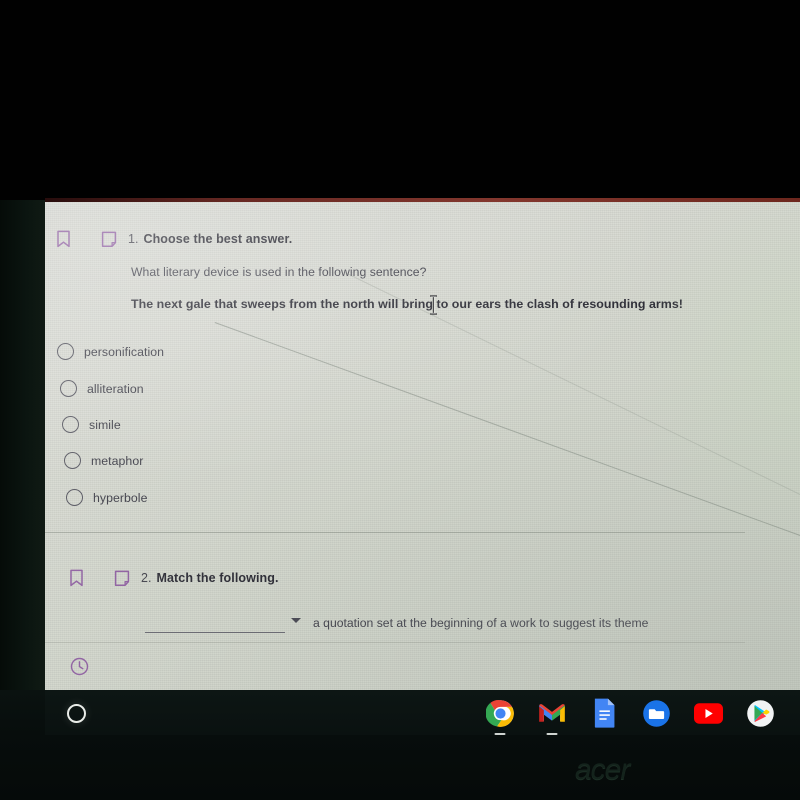 The width and height of the screenshot is (800, 800). I want to click on shelf-app-docs, so click(604, 713).